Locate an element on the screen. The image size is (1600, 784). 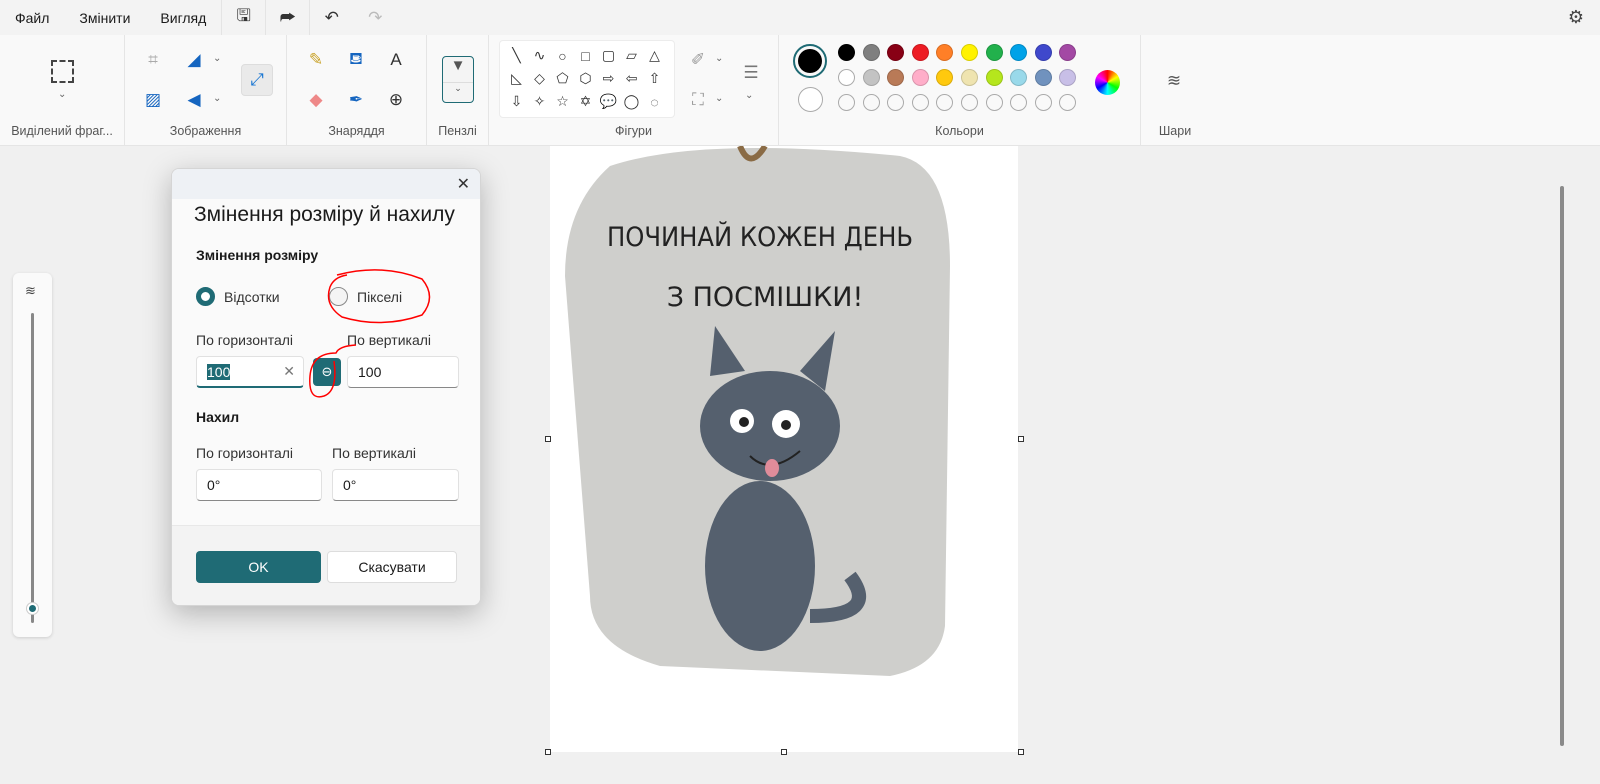
shapes-gallery: ╲∿○□▢▱△ ◺◇⬠⬡⇨⇦⇧ ⇩✧☆✡💬◯◌ ♡◁ is located at coordinates (587, 79).